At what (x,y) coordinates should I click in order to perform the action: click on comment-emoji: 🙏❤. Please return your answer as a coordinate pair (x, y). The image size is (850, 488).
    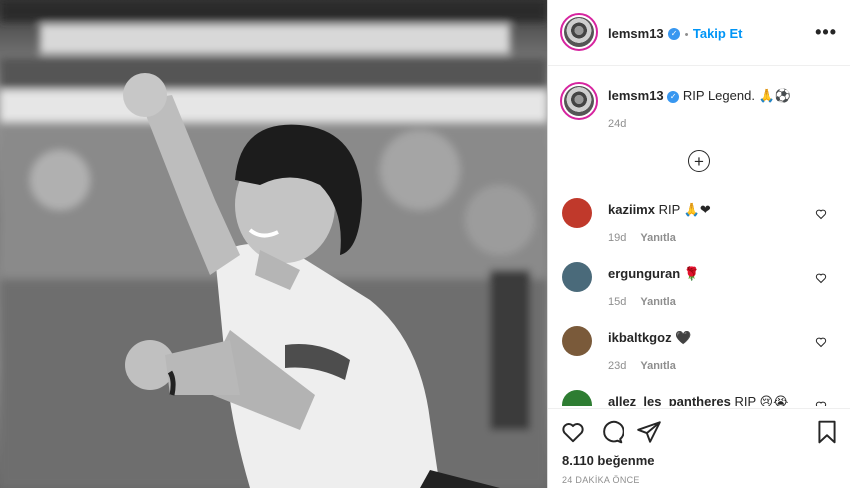
    Looking at the image, I should click on (697, 209).